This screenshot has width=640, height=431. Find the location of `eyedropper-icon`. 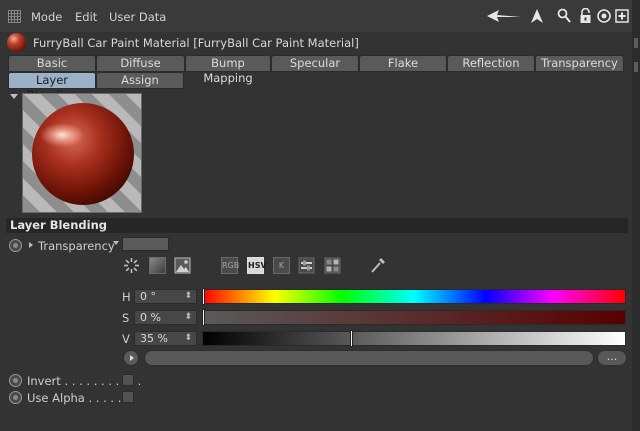

eyedropper-icon is located at coordinates (377, 265).